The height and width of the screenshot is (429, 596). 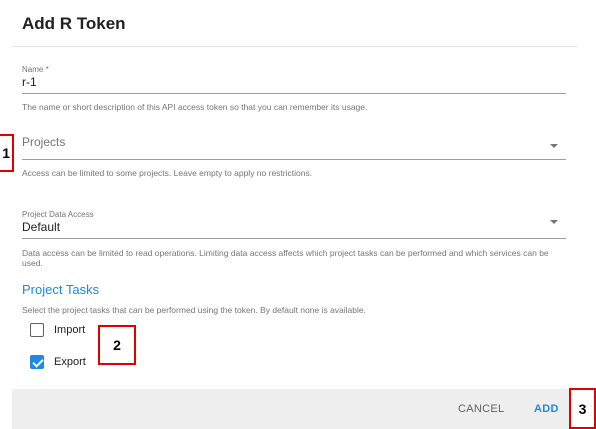 What do you see at coordinates (294, 238) in the screenshot?
I see `data-access-underline` at bounding box center [294, 238].